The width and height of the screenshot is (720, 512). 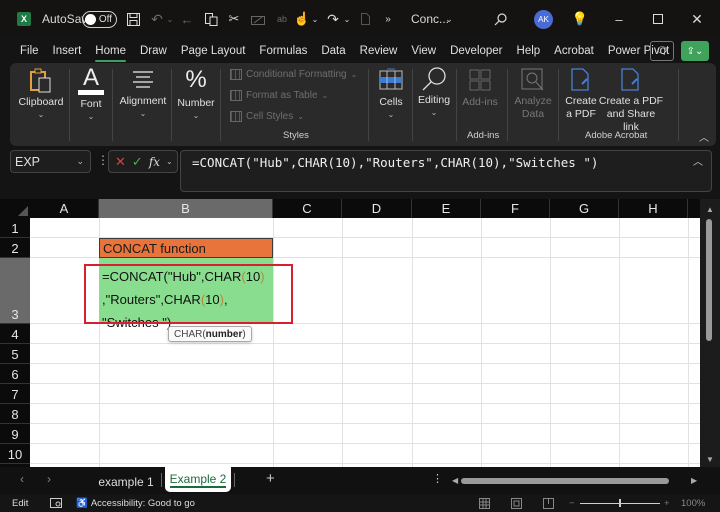 What do you see at coordinates (133, 19) in the screenshot?
I see `save-icon` at bounding box center [133, 19].